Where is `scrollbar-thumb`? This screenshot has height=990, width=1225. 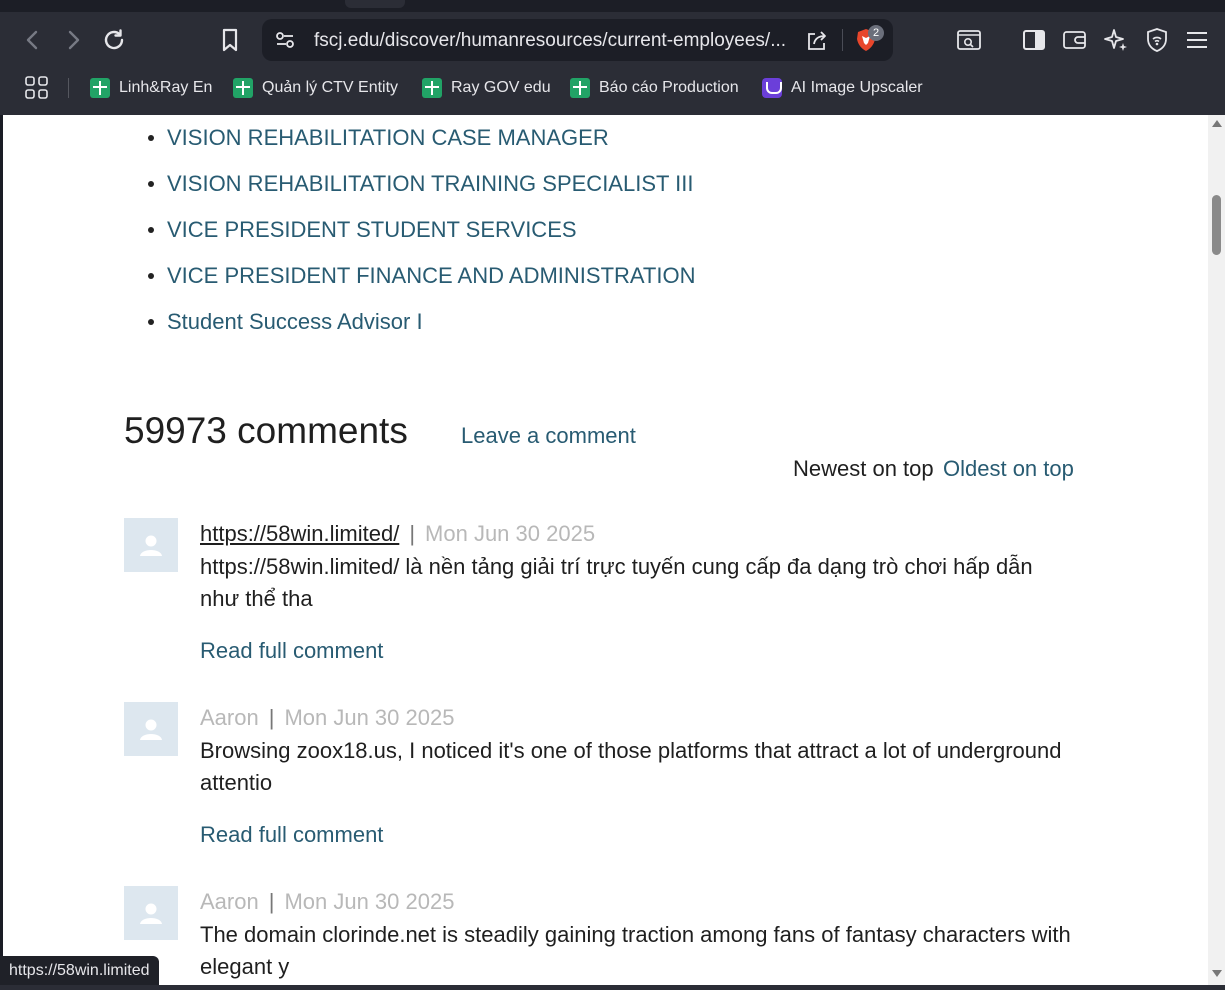 scrollbar-thumb is located at coordinates (1216, 225).